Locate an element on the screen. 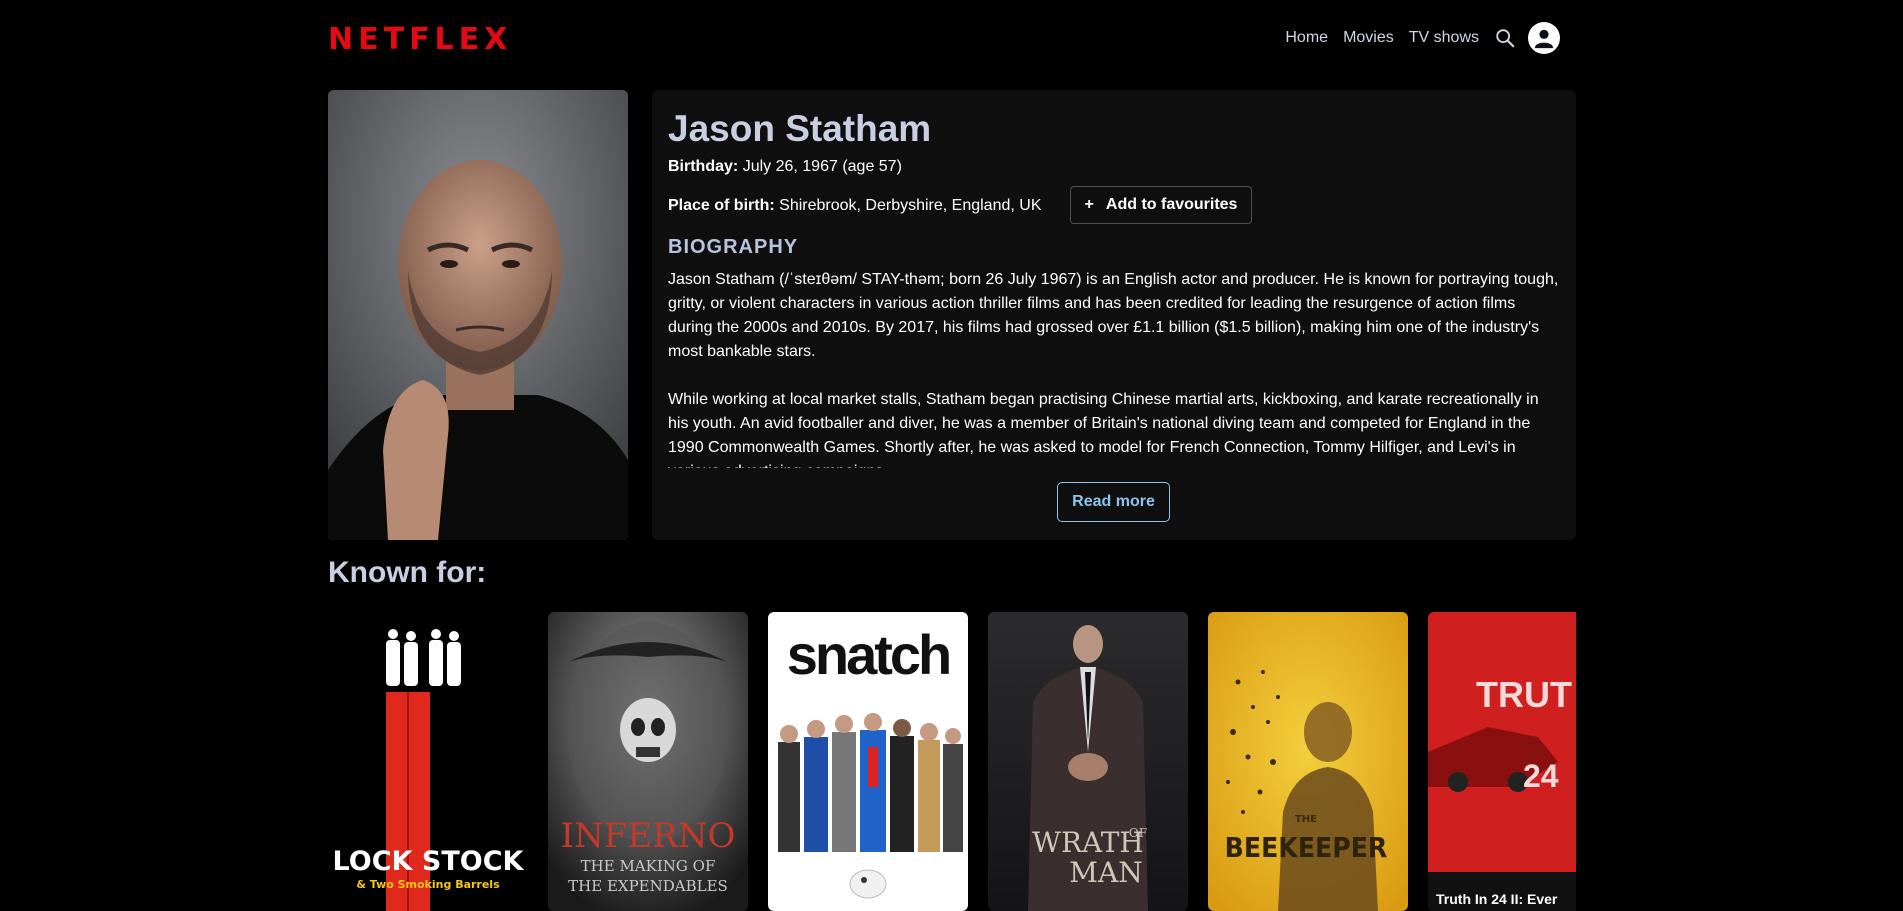  user-icon is located at coordinates (1544, 39).